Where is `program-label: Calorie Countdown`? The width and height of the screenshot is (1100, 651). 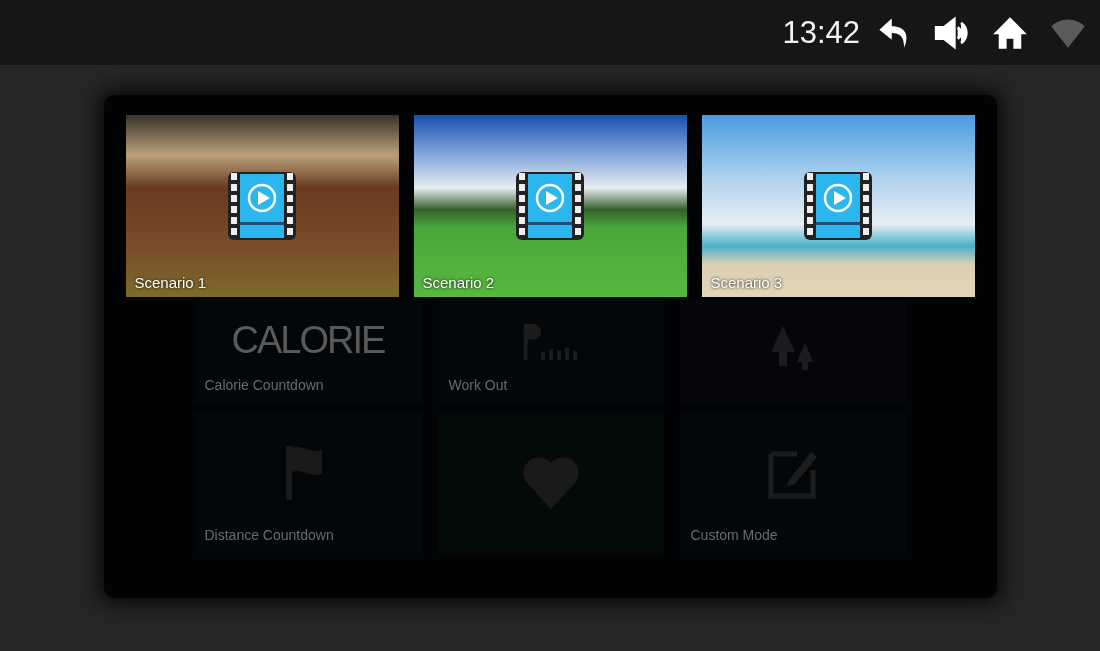
program-label: Calorie Countdown is located at coordinates (264, 386).